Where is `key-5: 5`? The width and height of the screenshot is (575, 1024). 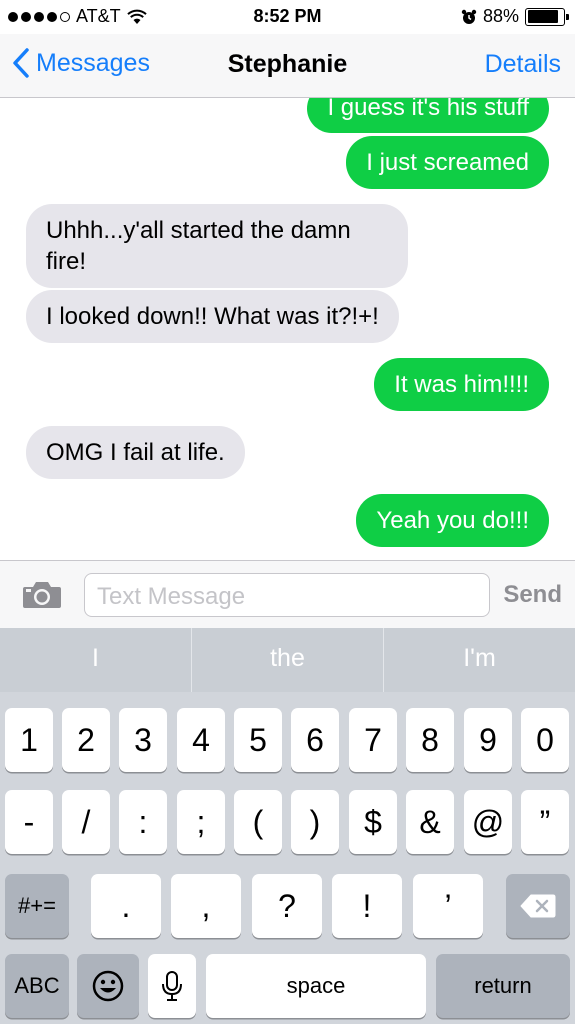 key-5: 5 is located at coordinates (258, 740).